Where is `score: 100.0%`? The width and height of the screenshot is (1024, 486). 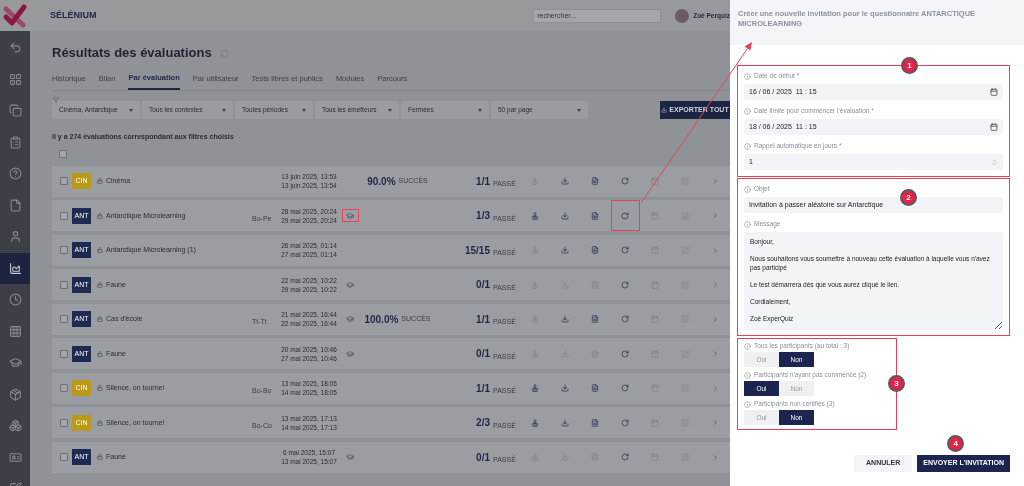 score: 100.0% is located at coordinates (381, 319).